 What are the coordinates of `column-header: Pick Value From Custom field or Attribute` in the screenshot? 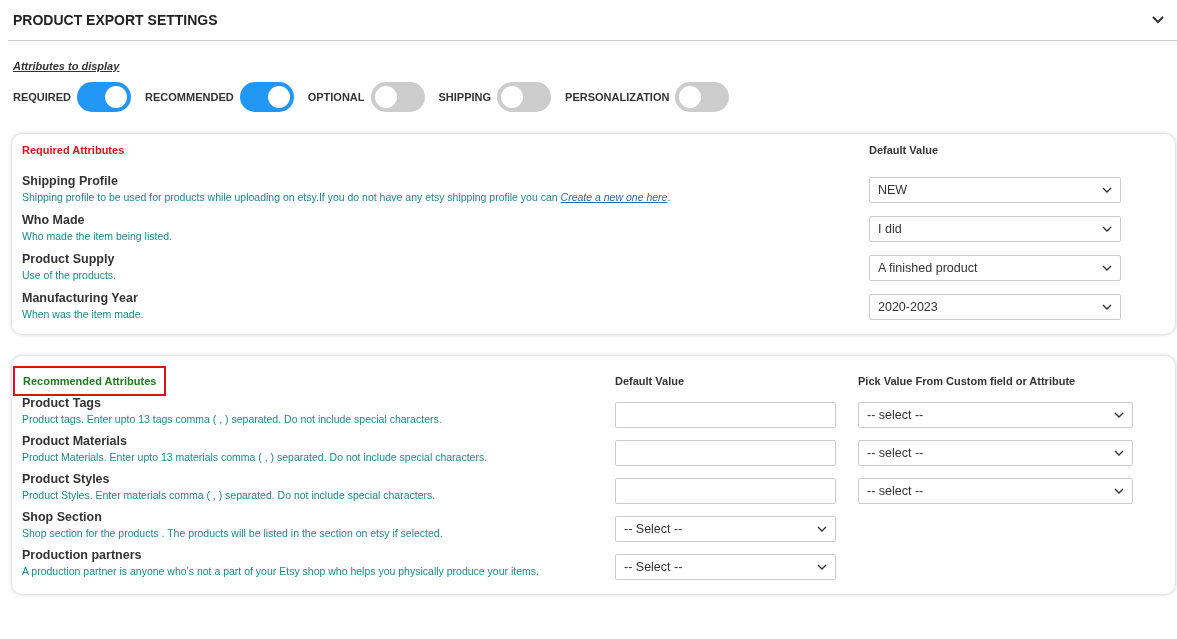 It's located at (967, 381).